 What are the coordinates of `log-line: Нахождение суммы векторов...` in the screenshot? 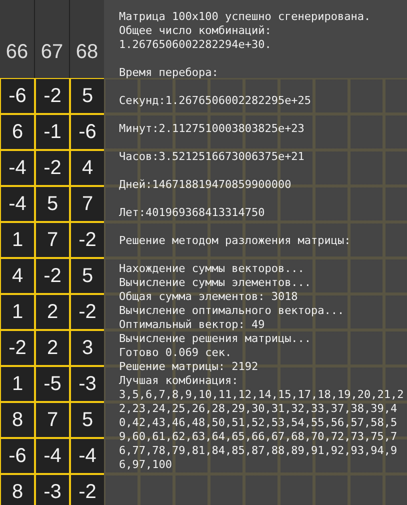 It's located at (212, 269).